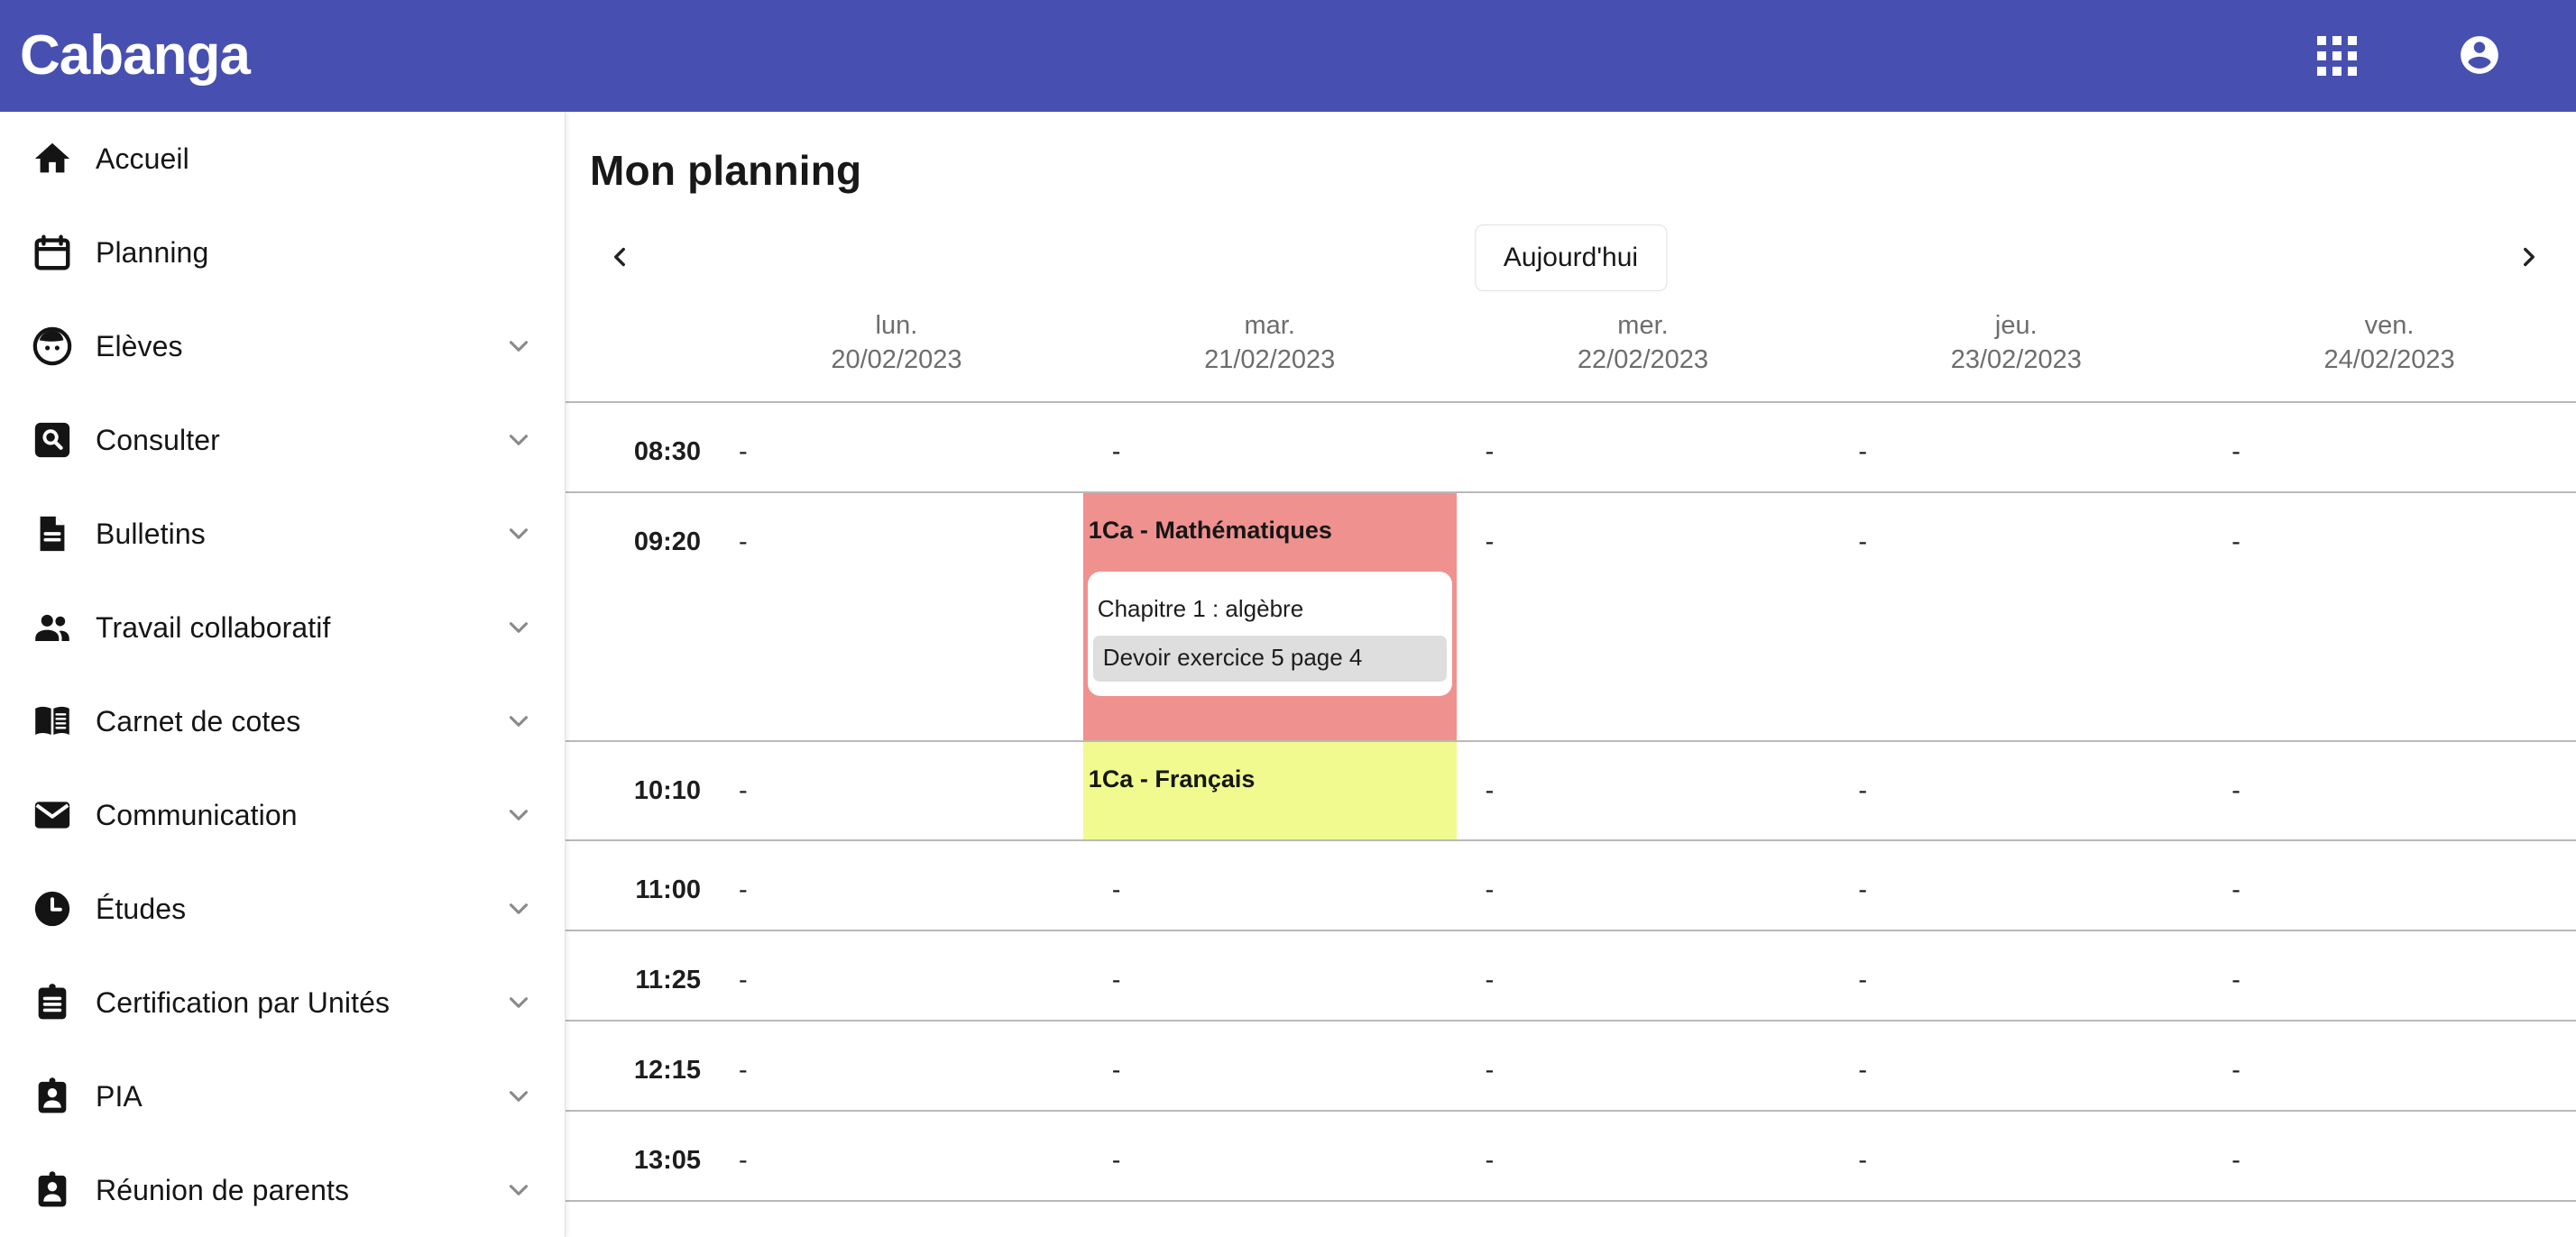 Image resolution: width=2576 pixels, height=1237 pixels. Describe the element at coordinates (667, 790) in the screenshot. I see `row-time-label: 10:10` at that location.